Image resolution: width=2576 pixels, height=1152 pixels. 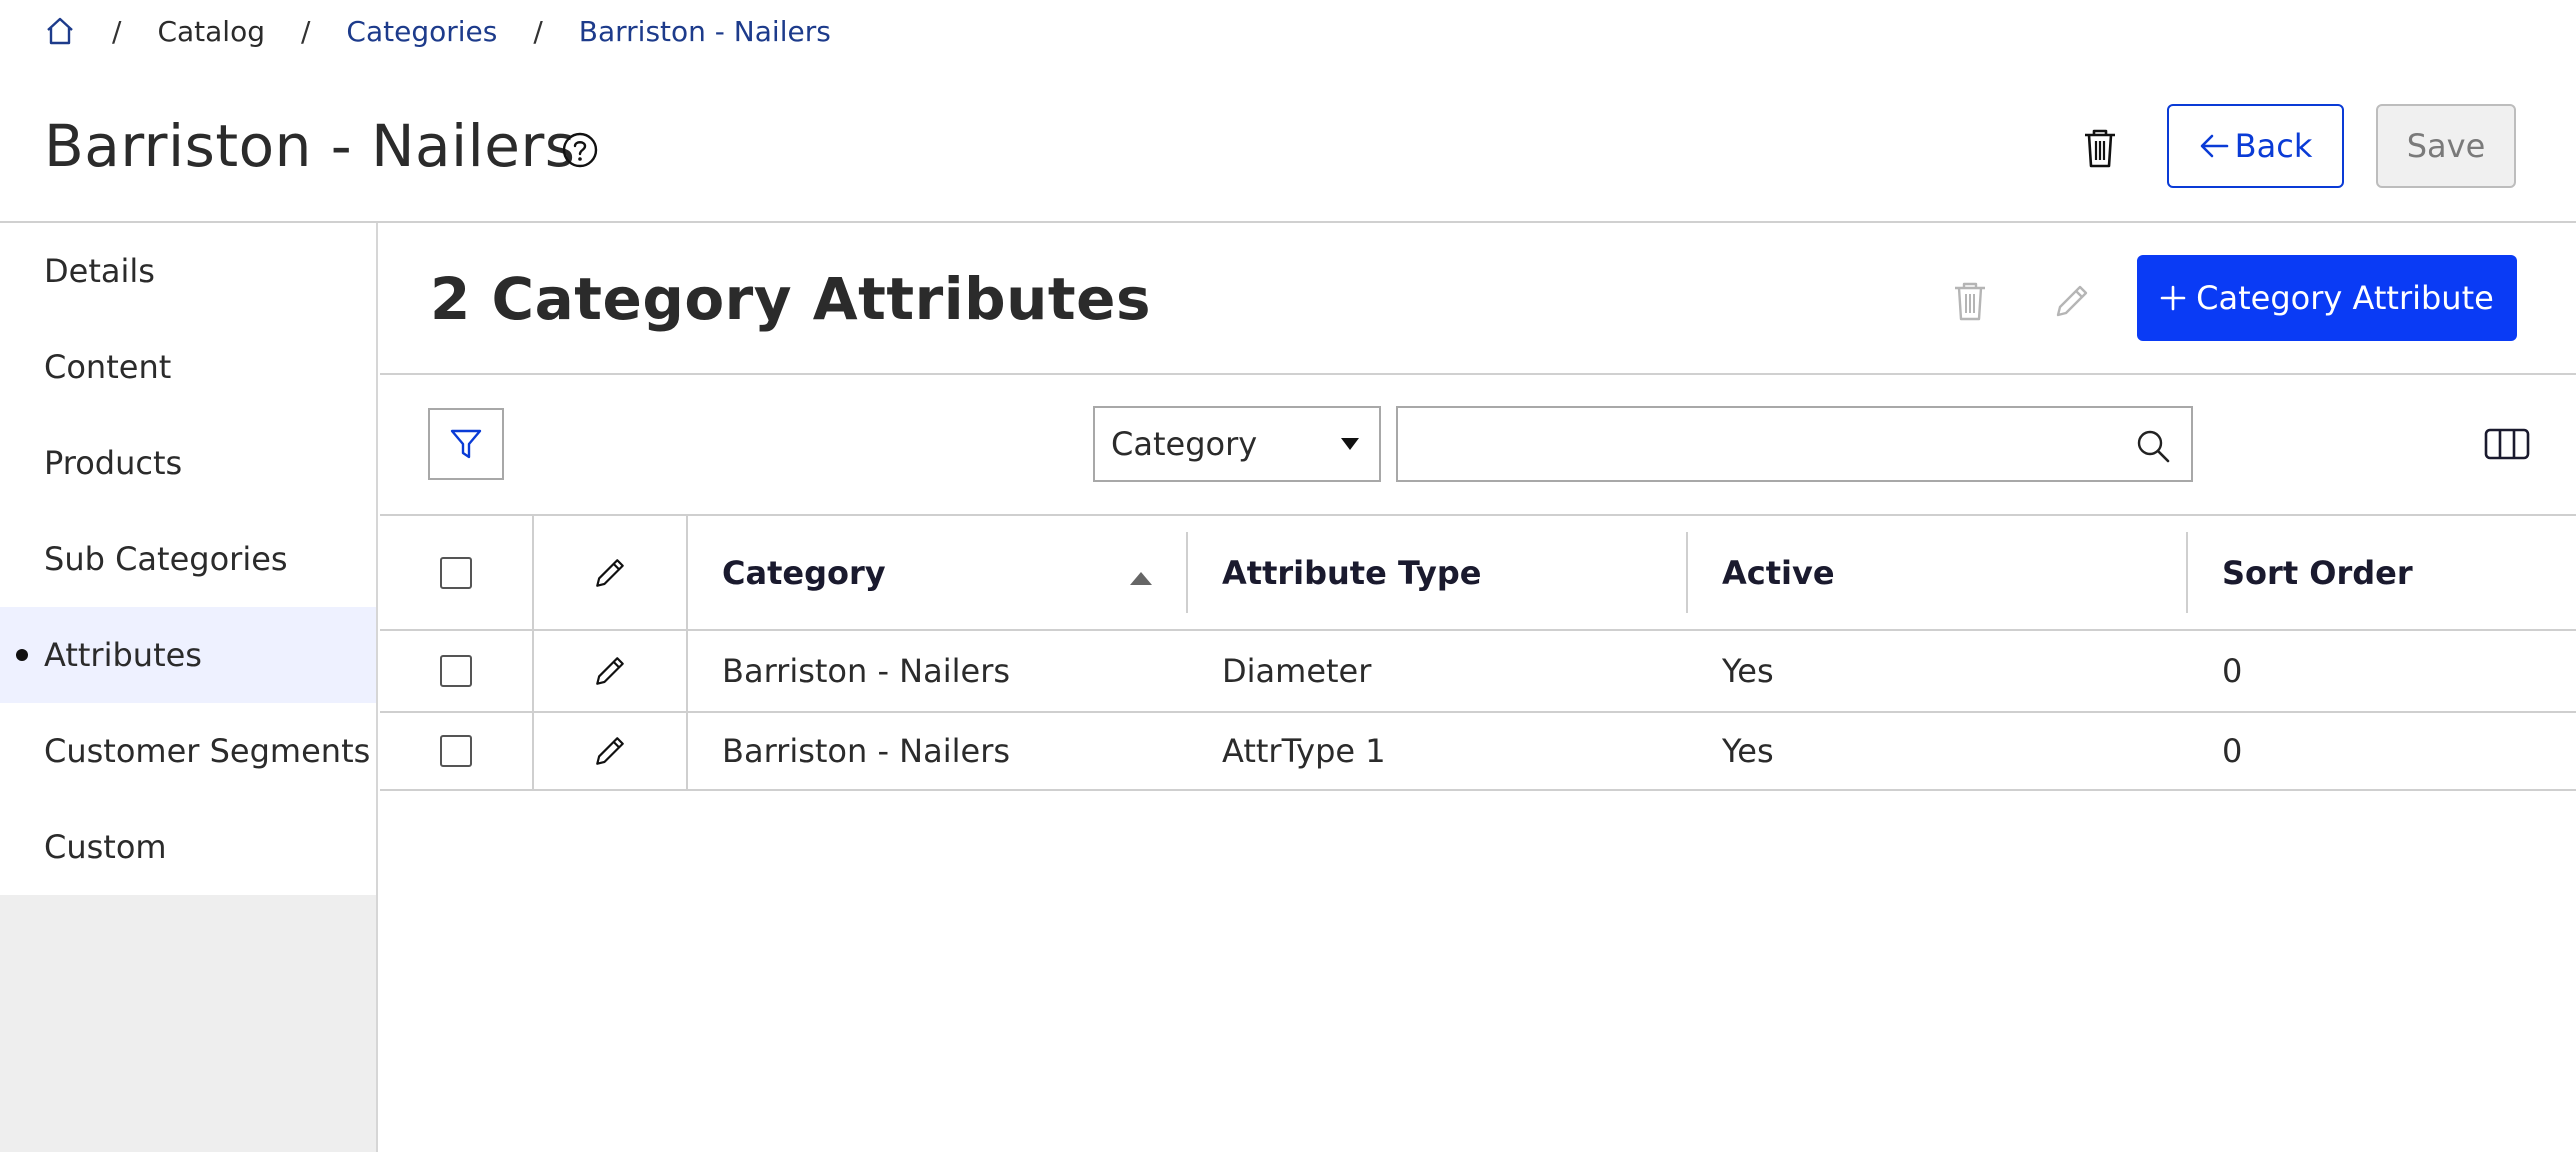 What do you see at coordinates (421, 31) in the screenshot?
I see `breadcrumb-categories: Categories` at bounding box center [421, 31].